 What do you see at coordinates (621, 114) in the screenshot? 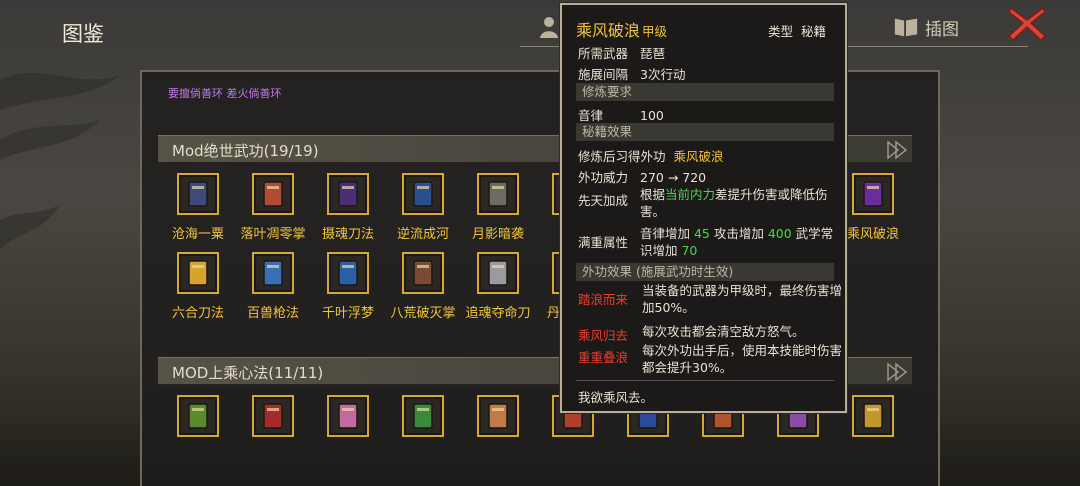
I see `requirement-row: 音律 100` at bounding box center [621, 114].